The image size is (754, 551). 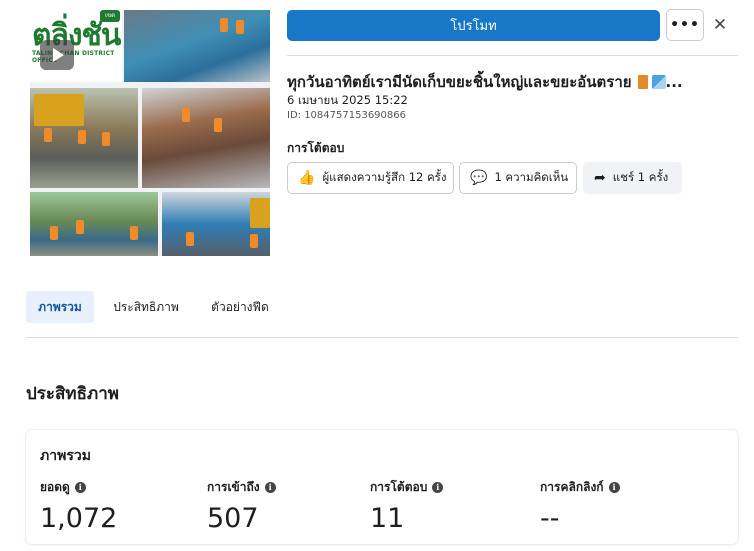 What do you see at coordinates (72, 394) in the screenshot?
I see `section-title: ประสิทธิภาพ` at bounding box center [72, 394].